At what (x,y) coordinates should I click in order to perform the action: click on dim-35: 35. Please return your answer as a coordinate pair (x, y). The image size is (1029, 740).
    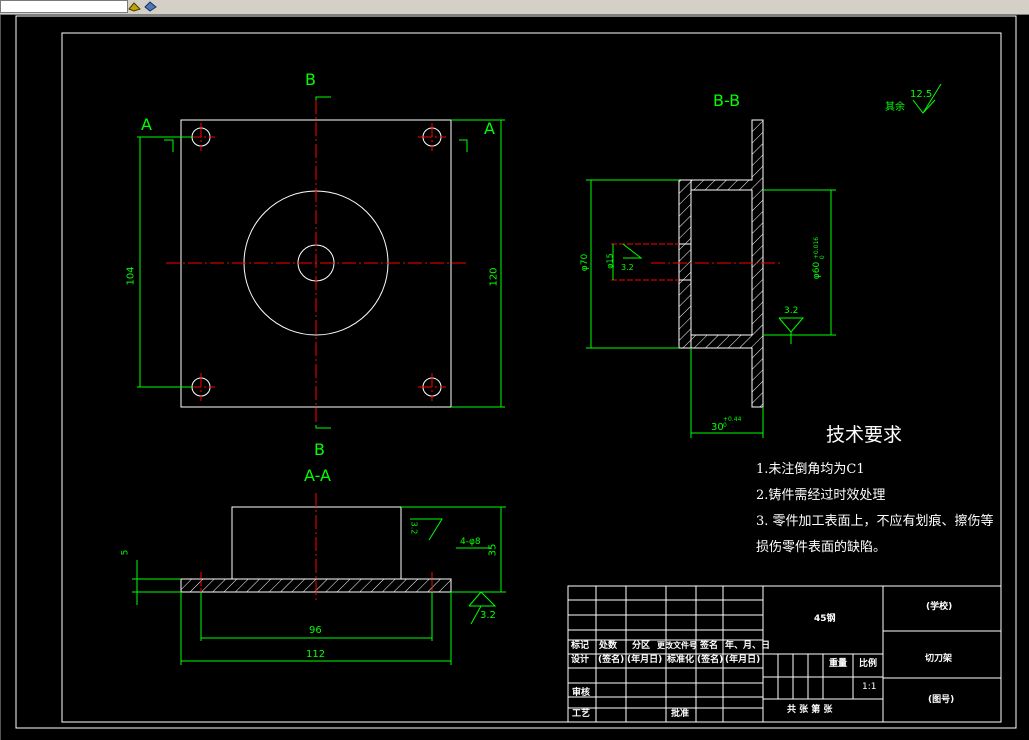
    Looking at the image, I should click on (493, 550).